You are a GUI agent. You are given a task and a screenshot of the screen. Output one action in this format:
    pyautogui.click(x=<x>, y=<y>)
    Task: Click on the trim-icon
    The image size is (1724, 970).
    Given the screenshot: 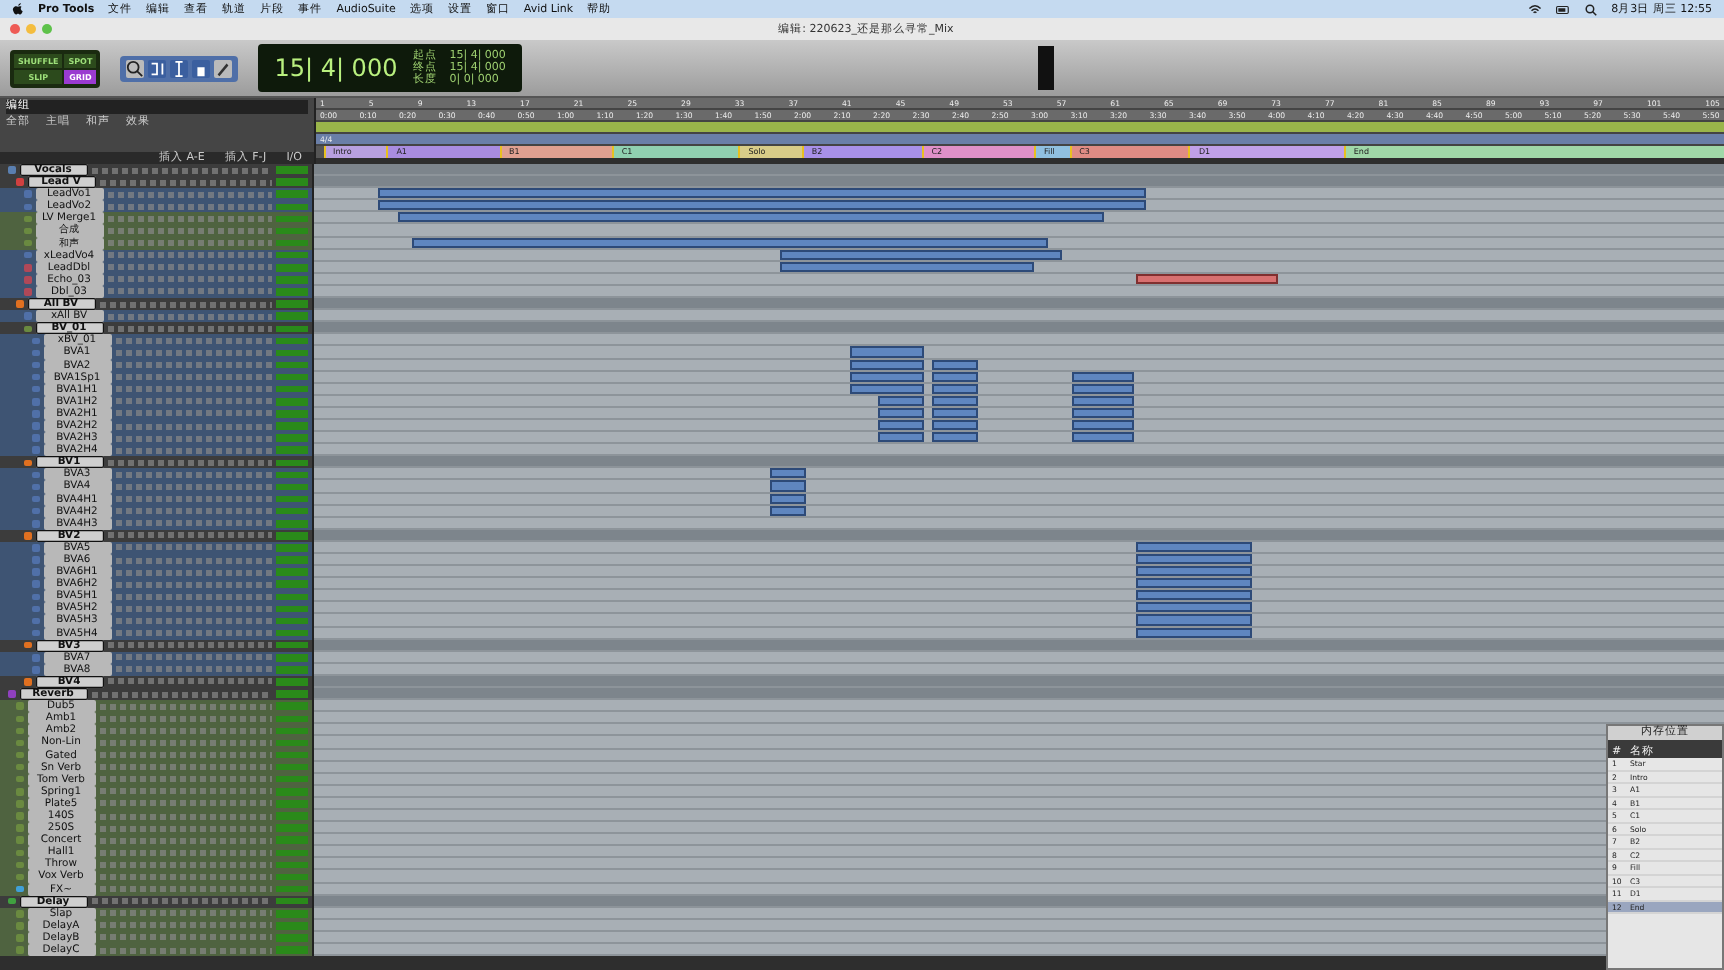 What is the action you would take?
    pyautogui.click(x=157, y=68)
    